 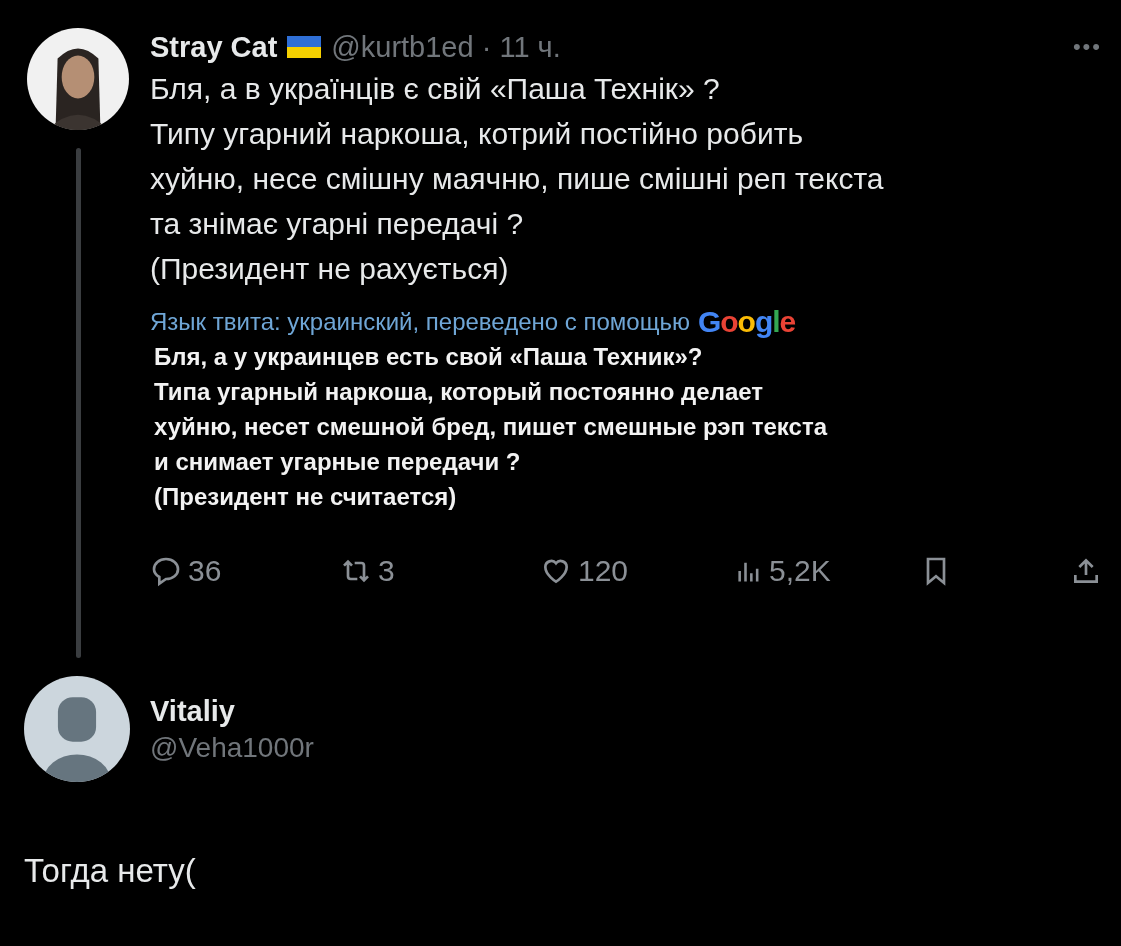 What do you see at coordinates (458, 392) in the screenshot?
I see `translated-text: Типа угарный наркоша, который постоянно делает` at bounding box center [458, 392].